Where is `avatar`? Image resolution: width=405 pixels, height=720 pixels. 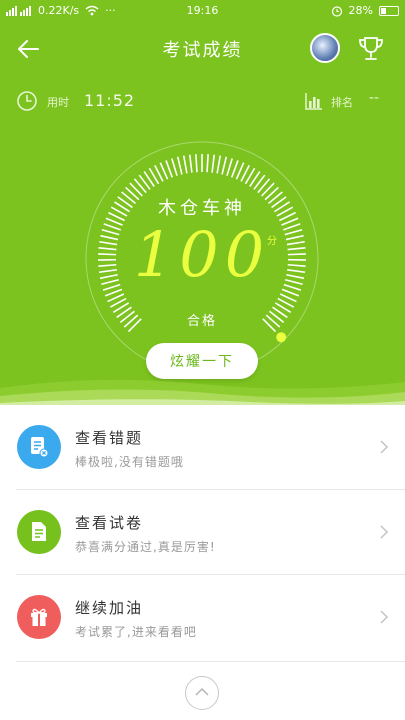
avatar is located at coordinates (325, 48).